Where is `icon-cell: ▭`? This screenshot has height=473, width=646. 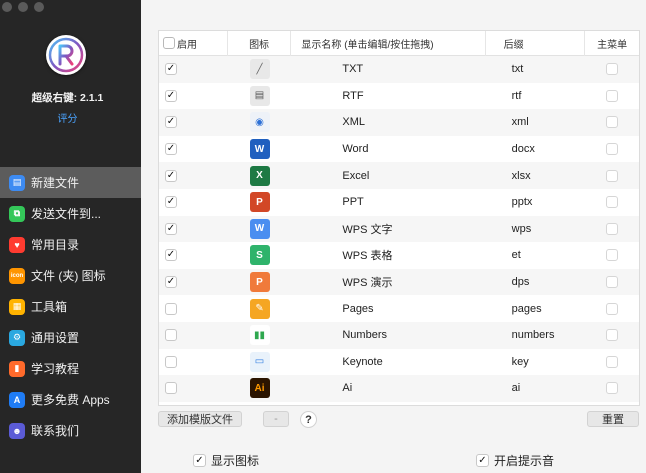 icon-cell: ▭ is located at coordinates (260, 362).